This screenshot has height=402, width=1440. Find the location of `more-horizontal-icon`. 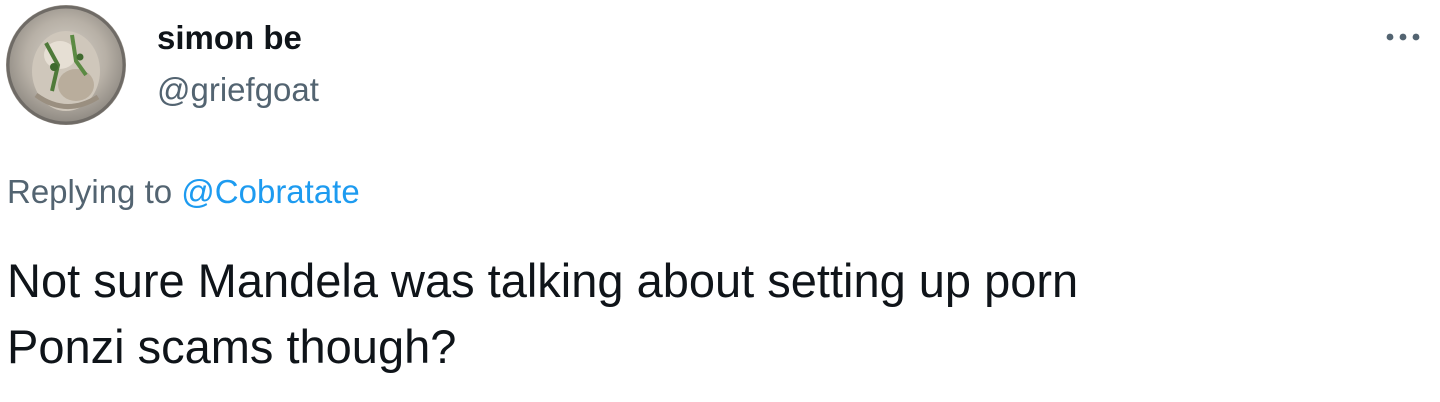

more-horizontal-icon is located at coordinates (1403, 37).